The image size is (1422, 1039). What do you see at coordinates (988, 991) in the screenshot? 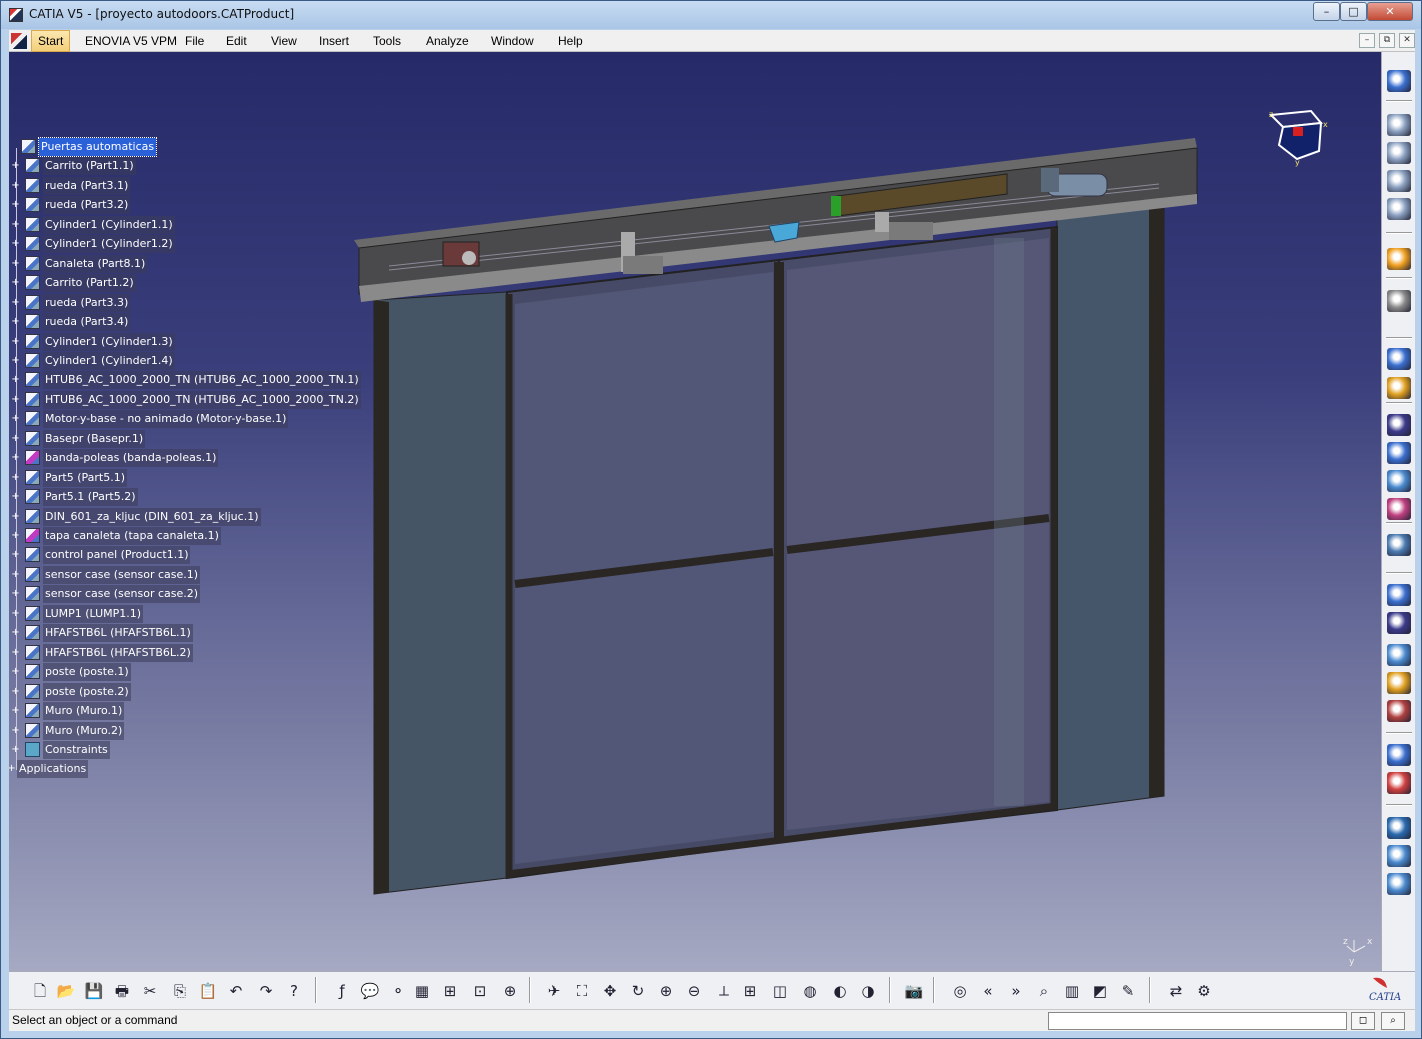
I see `previous-icon: «` at bounding box center [988, 991].